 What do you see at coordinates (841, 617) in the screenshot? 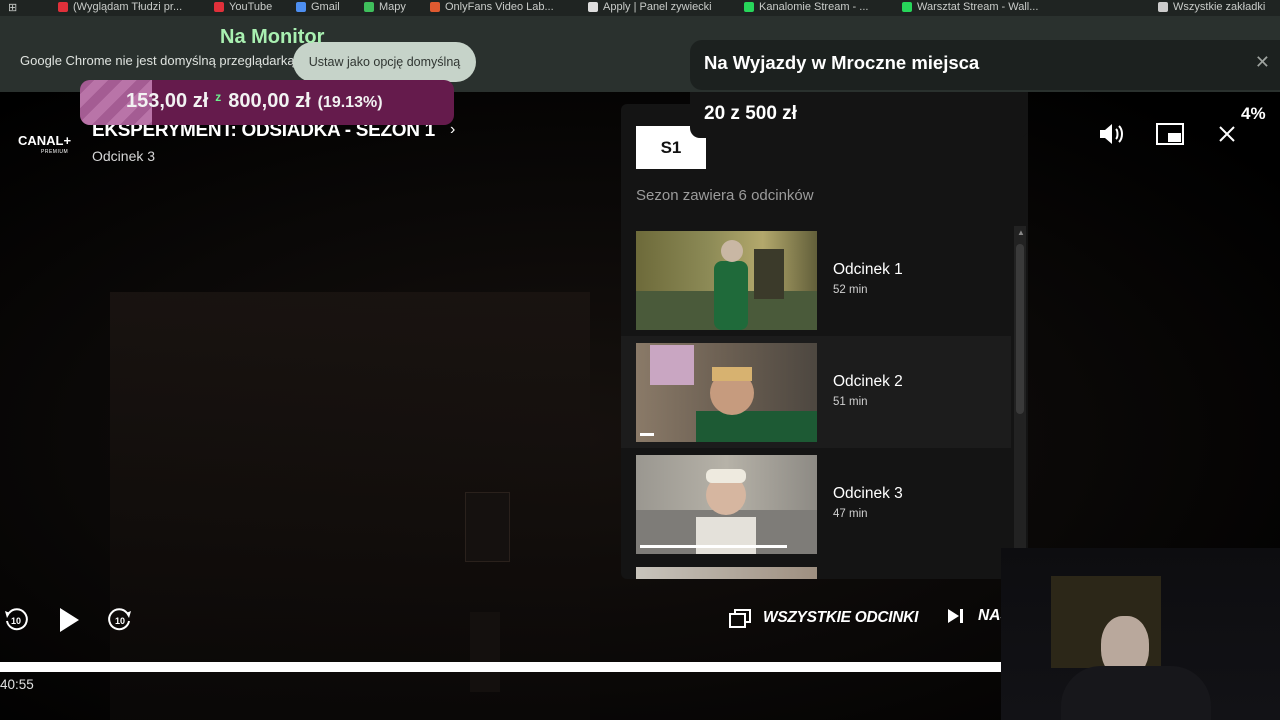
I see `all-episodes-label: WSZYSTKIE ODCINKI` at bounding box center [841, 617].